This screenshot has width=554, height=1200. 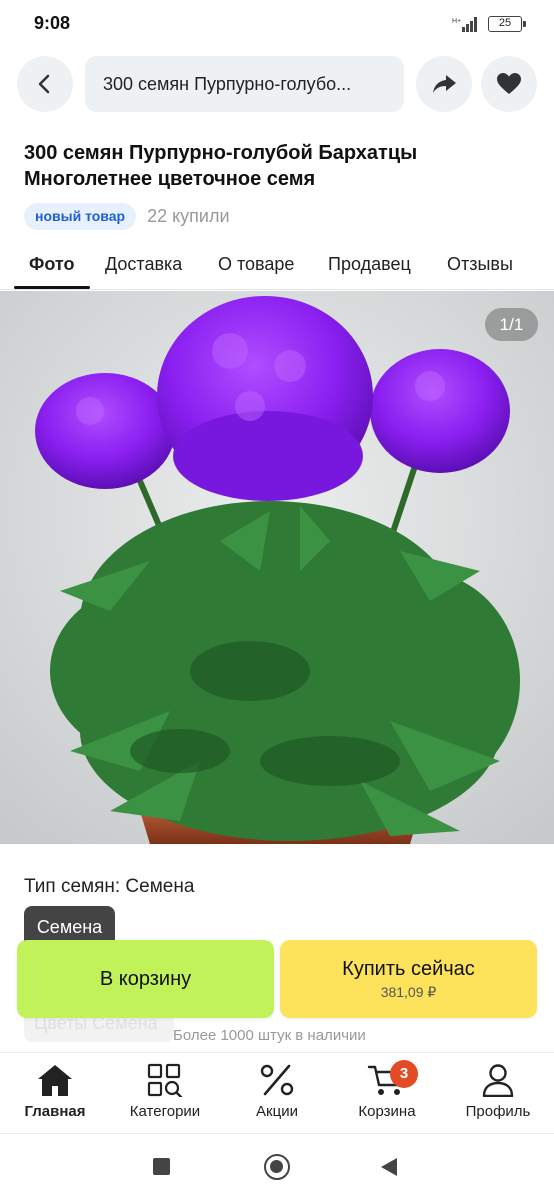 I want to click on nav-promos-label: Акции, so click(x=277, y=1111).